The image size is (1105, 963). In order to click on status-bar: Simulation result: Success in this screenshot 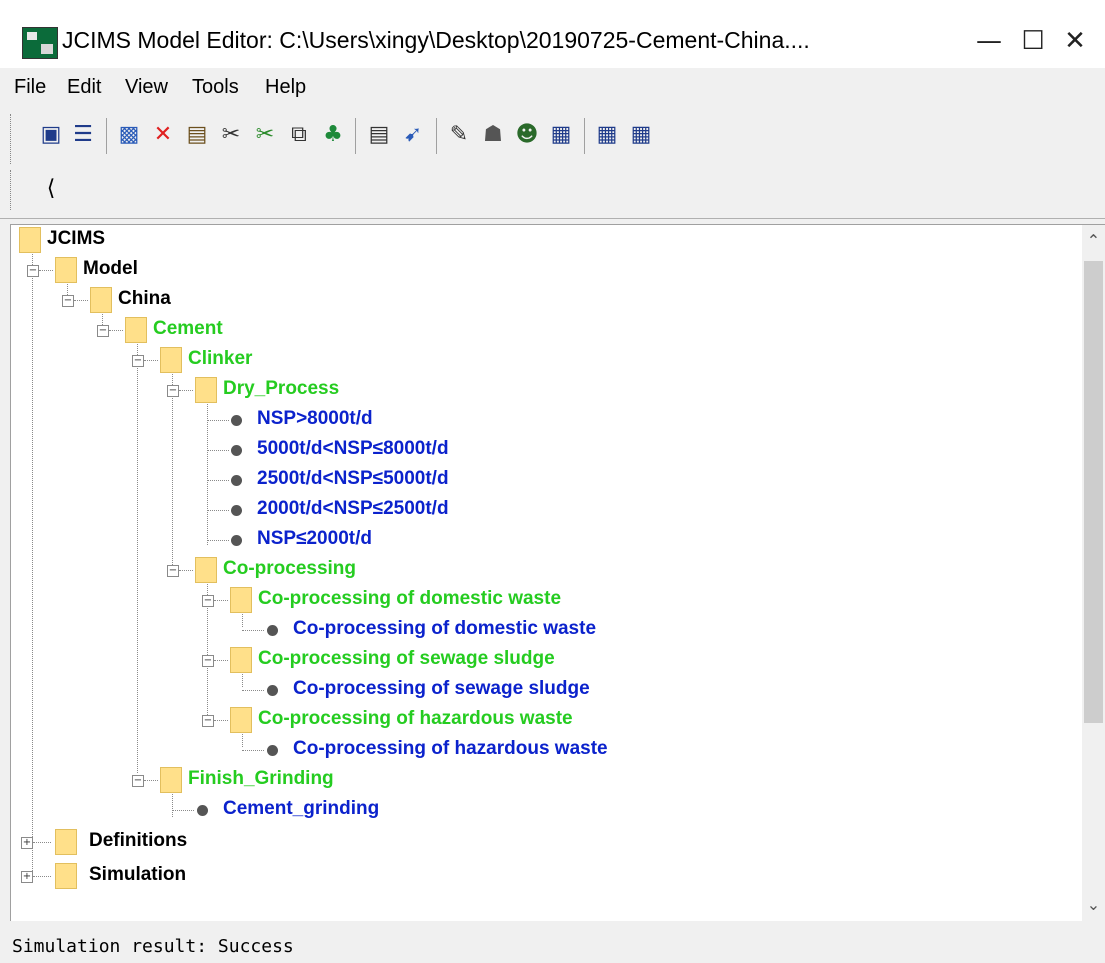, I will do `click(552, 942)`.